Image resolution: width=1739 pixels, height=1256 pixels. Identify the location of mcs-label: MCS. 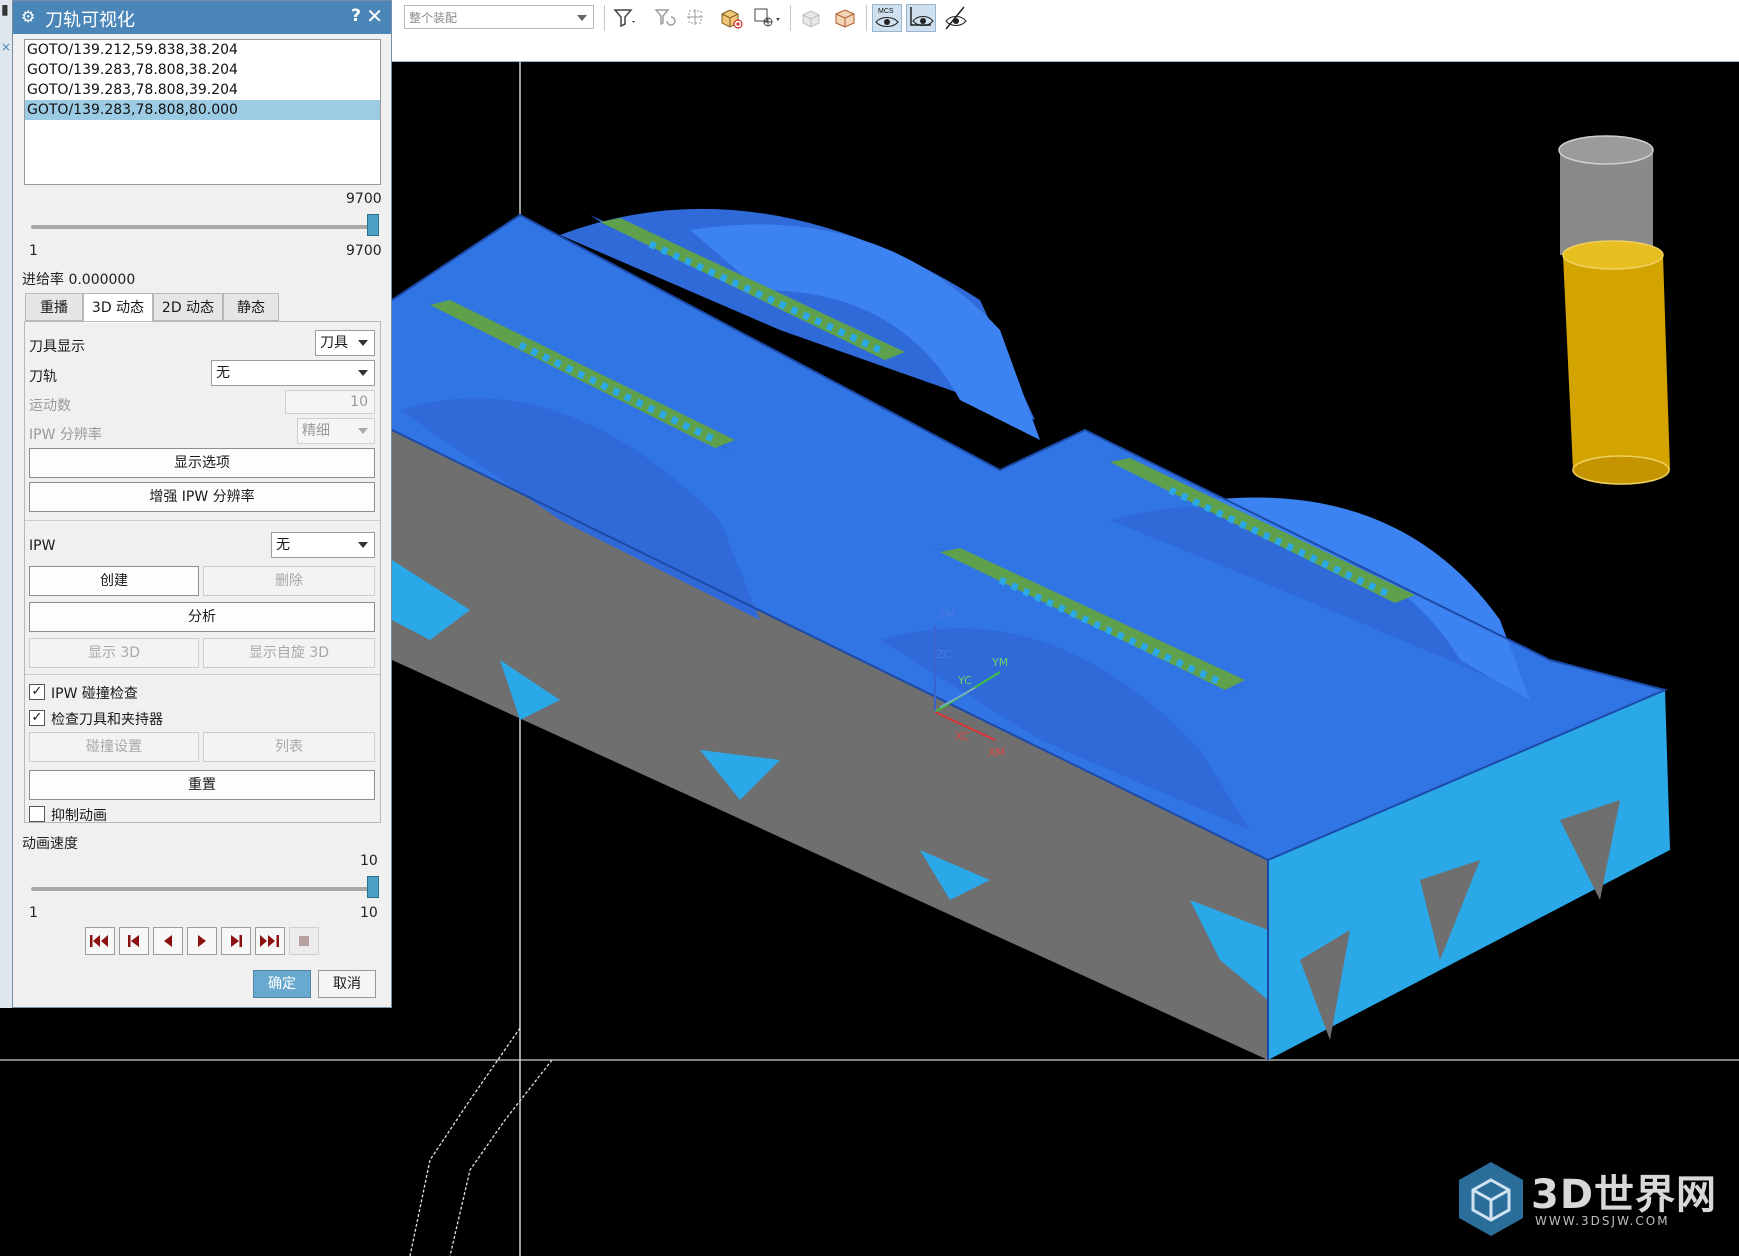
(886, 11).